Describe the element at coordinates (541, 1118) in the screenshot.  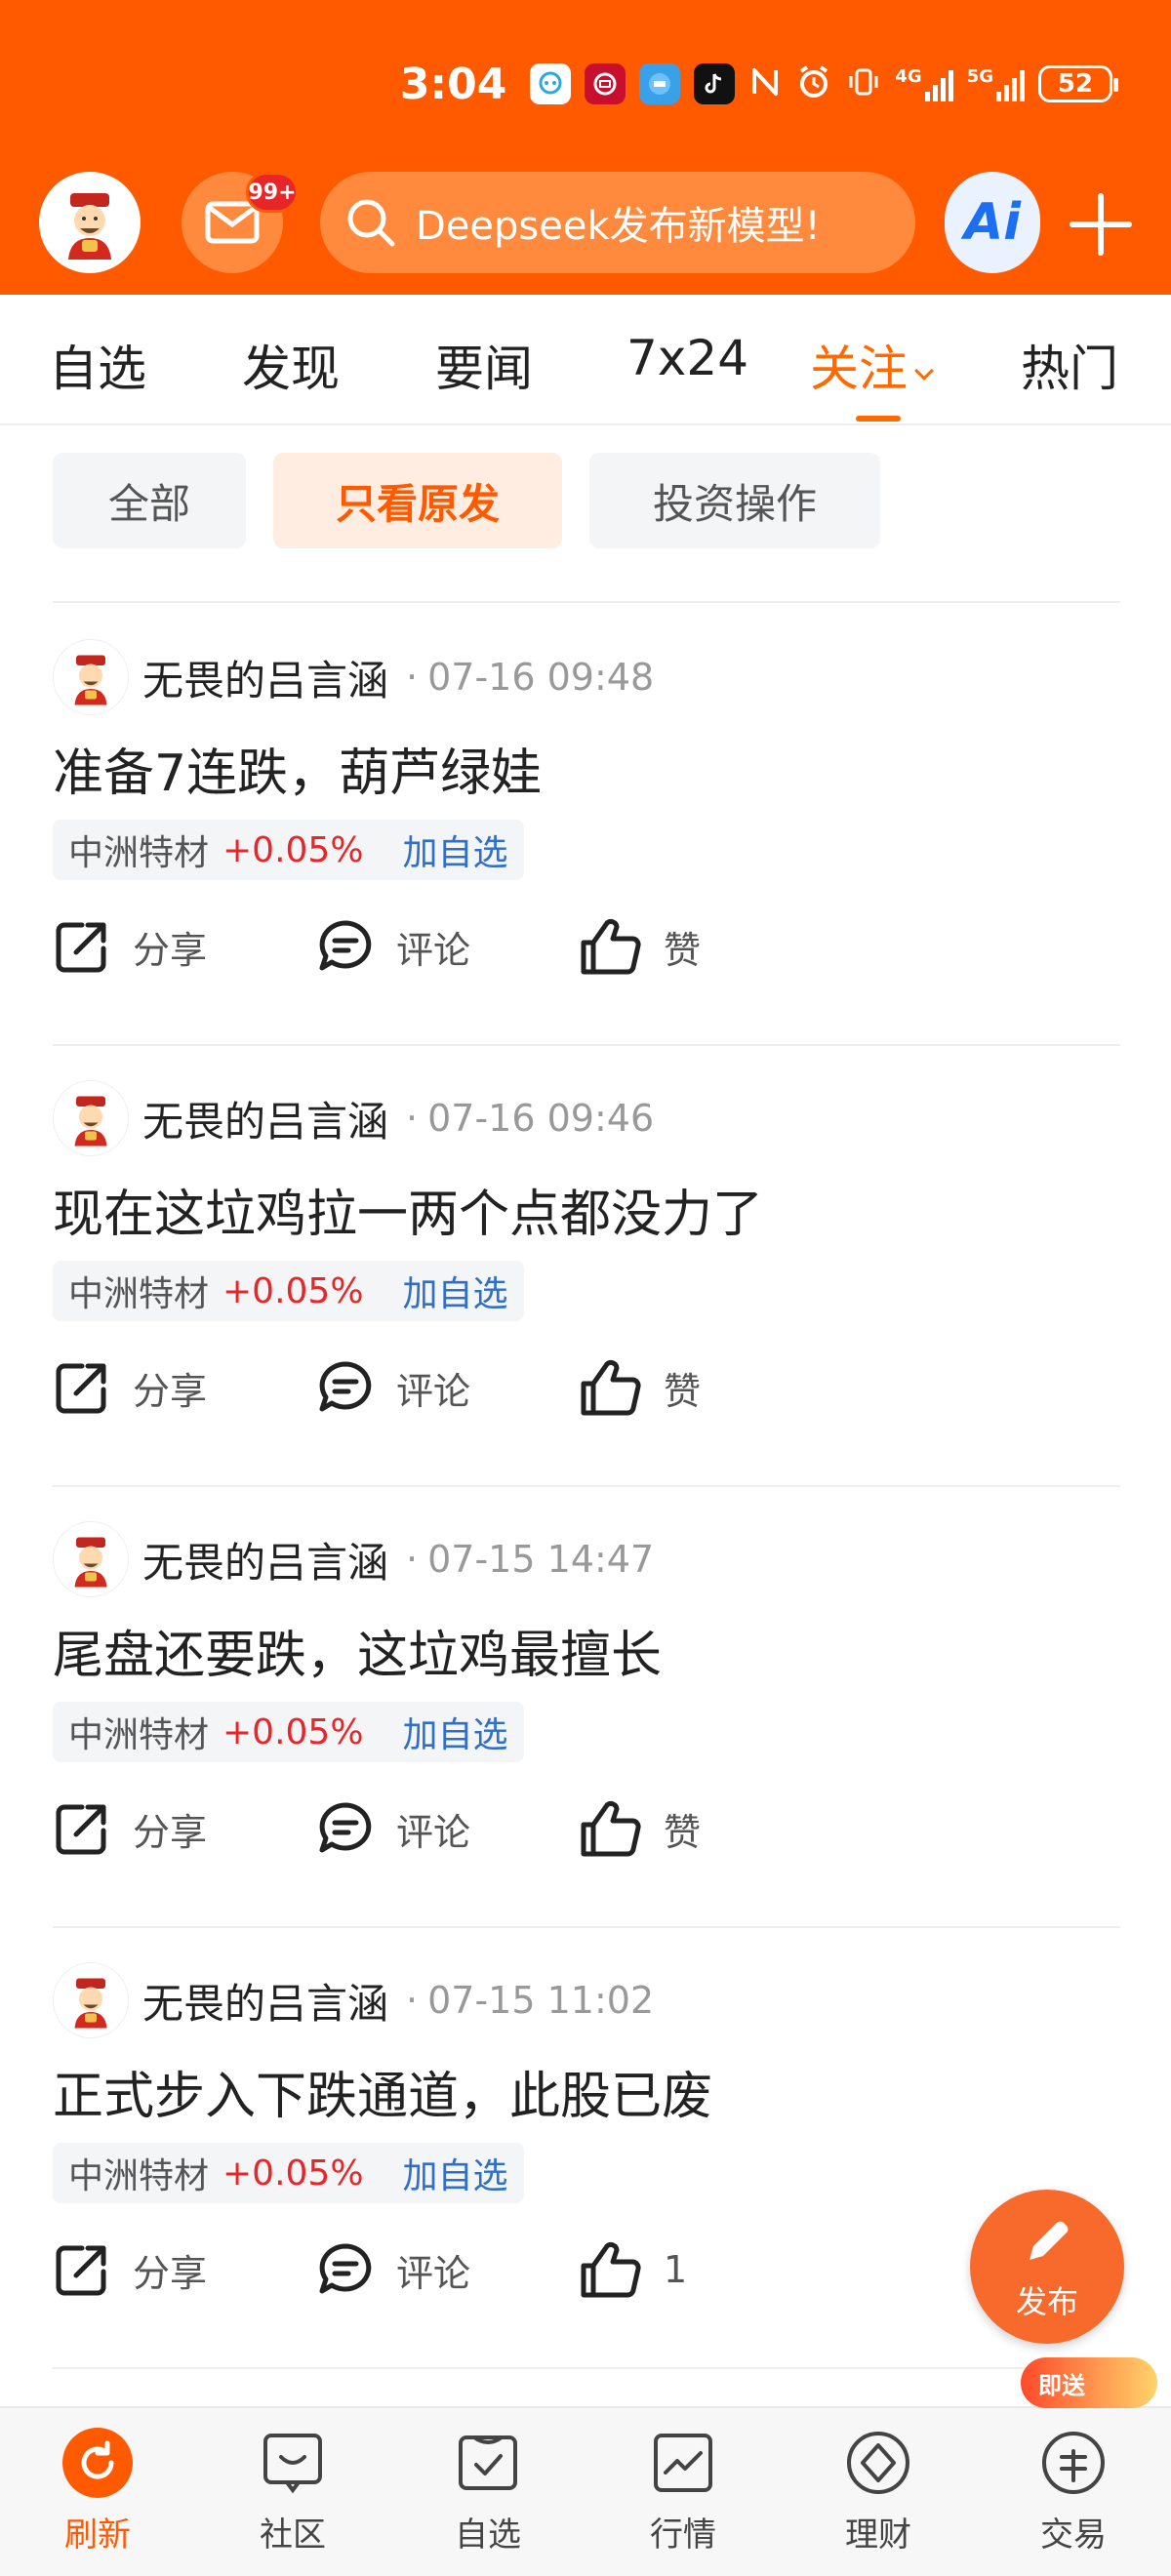
I see `post-time-value: 07-16 09:46` at that location.